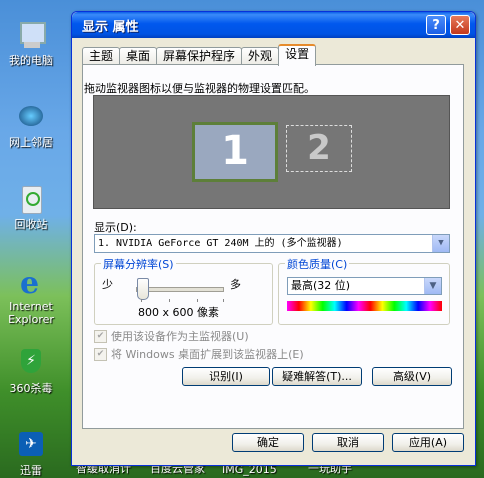 This screenshot has width=484, height=478. Describe the element at coordinates (180, 336) in the screenshot. I see `checkbox-label: 使用该设备作为主监视器(U)` at that location.